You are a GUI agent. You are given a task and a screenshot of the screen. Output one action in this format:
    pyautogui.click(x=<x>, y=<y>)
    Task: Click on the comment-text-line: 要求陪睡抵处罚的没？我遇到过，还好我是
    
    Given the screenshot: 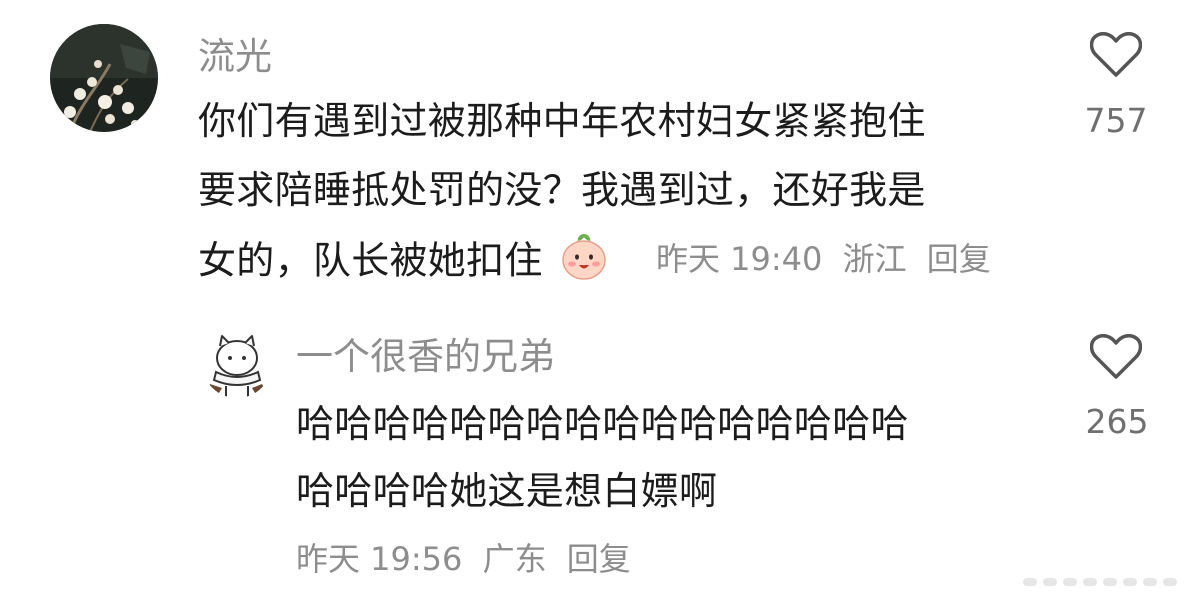 What is the action you would take?
    pyautogui.click(x=562, y=190)
    